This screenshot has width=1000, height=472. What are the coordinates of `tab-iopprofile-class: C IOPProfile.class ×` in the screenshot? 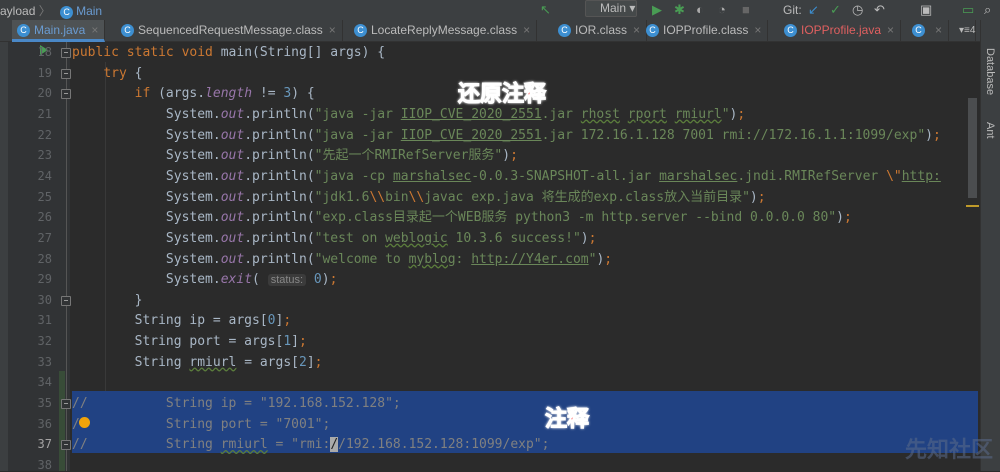 It's located at (705, 31).